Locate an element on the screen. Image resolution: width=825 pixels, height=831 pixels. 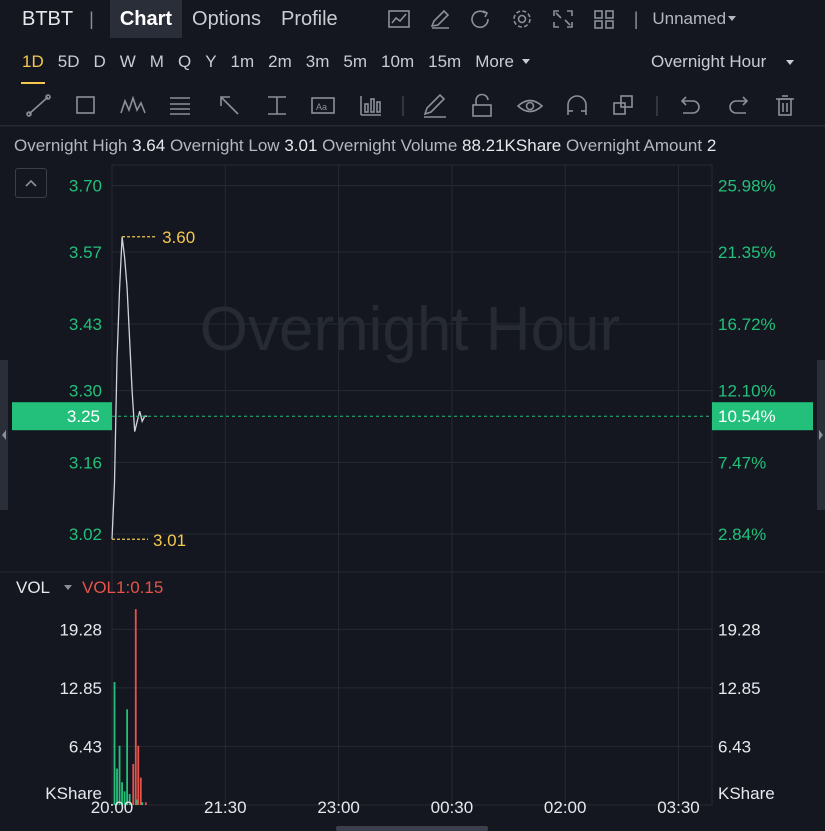
volume-header: VOL VOL1:0.15 is located at coordinates (89, 587).